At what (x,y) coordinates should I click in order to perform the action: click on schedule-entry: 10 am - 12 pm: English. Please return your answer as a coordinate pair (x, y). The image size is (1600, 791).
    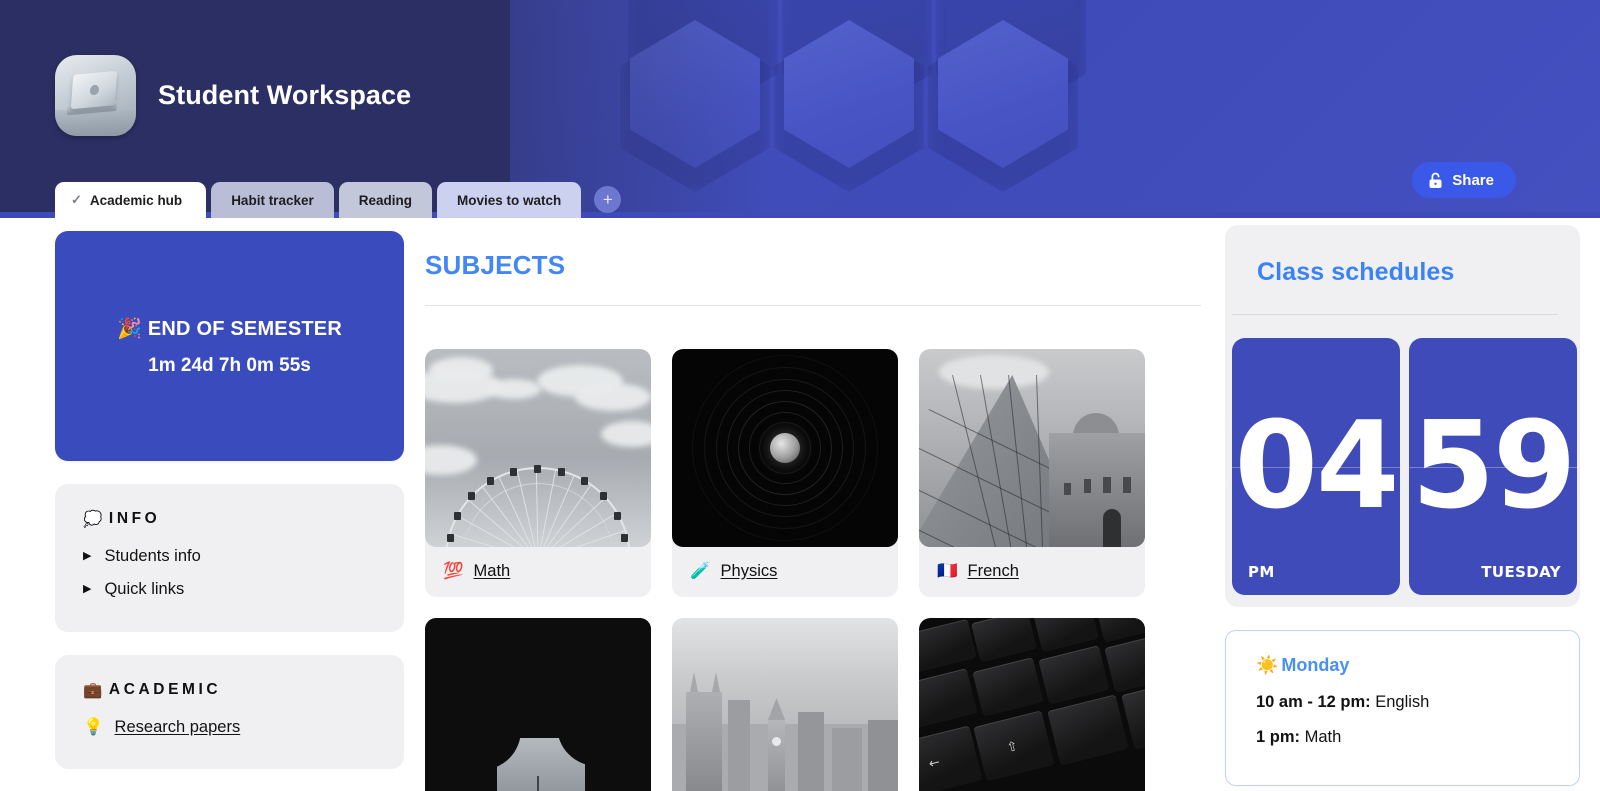
    Looking at the image, I should click on (1417, 702).